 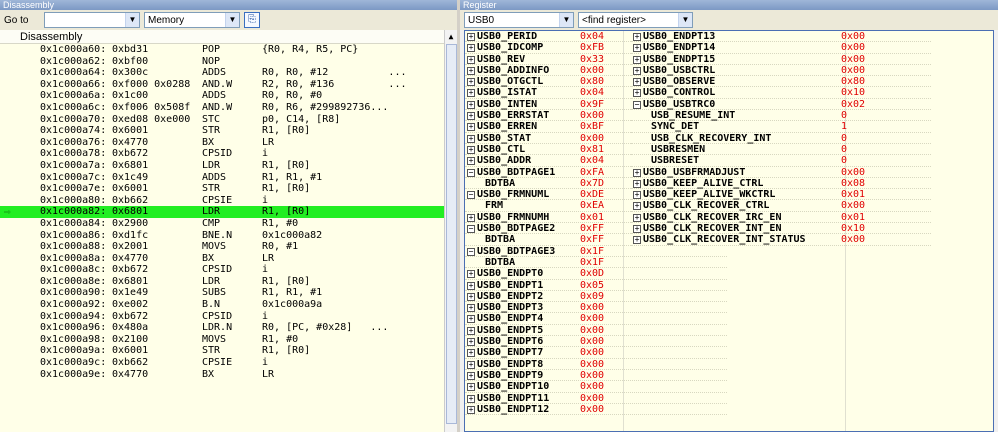 I want to click on bitfield-row: SYNC_DET 1, so click(x=781, y=127).